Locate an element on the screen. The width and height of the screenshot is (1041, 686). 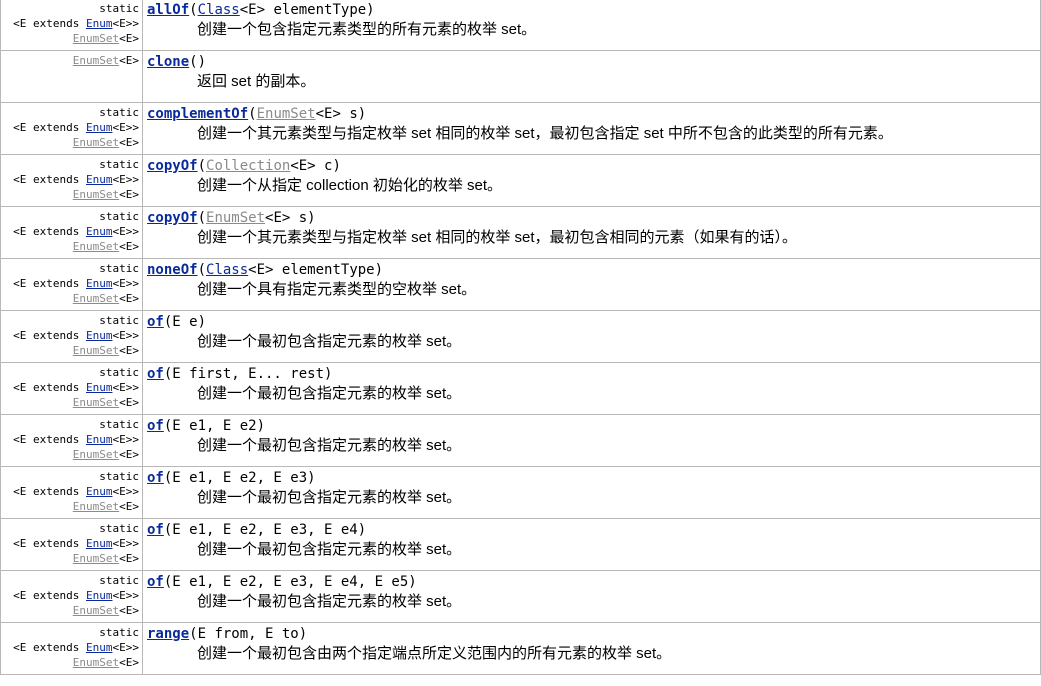
method-signature: copyOf(Collection<E> c) is located at coordinates (593, 166).